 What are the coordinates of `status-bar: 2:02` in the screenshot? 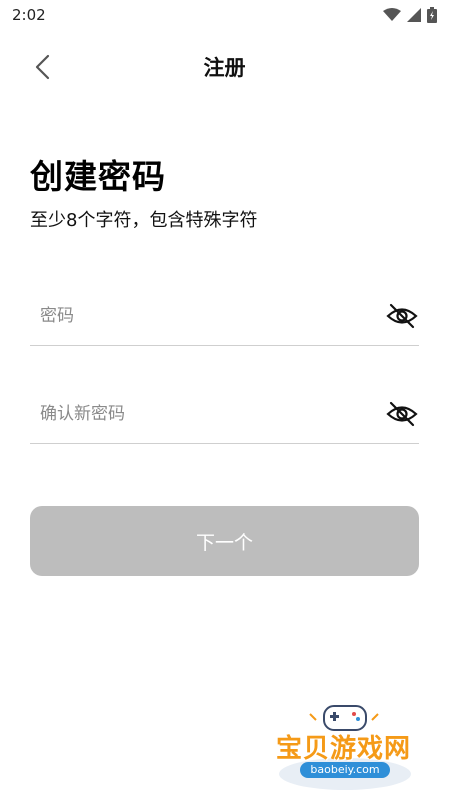 It's located at (224, 15).